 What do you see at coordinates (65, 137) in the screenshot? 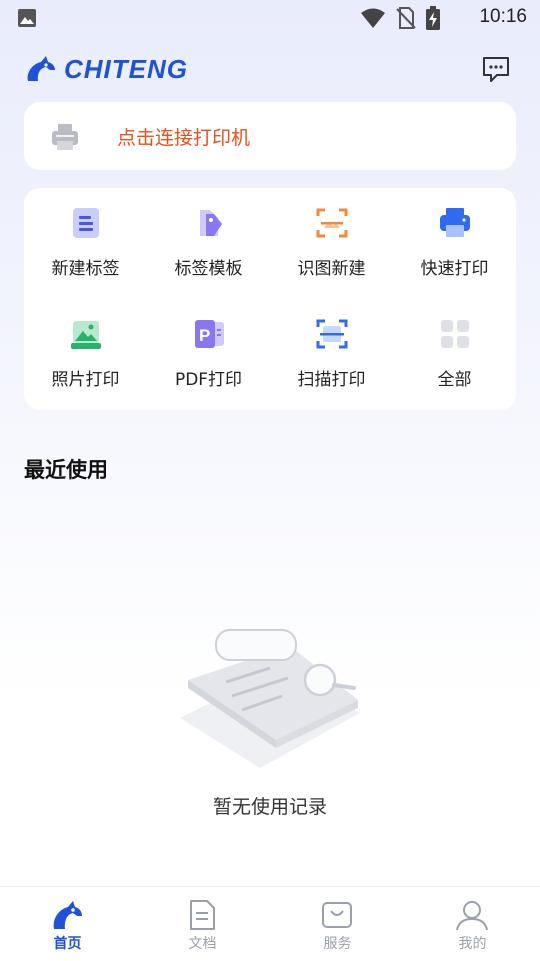
I see `printer-icon` at bounding box center [65, 137].